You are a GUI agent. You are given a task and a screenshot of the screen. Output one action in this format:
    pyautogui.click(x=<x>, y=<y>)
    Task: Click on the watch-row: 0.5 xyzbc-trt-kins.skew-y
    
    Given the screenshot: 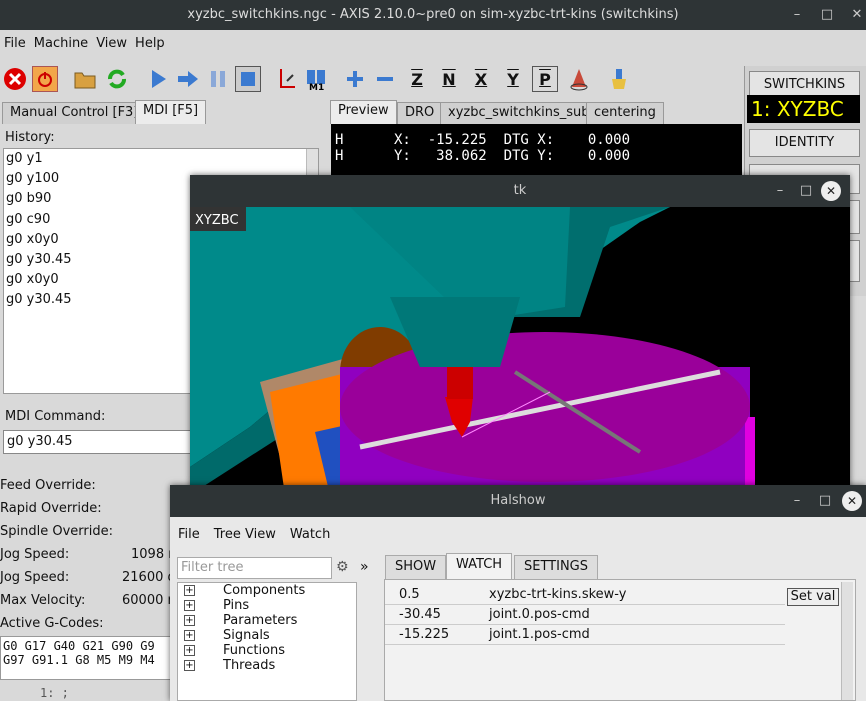 What is the action you would take?
    pyautogui.click(x=585, y=595)
    